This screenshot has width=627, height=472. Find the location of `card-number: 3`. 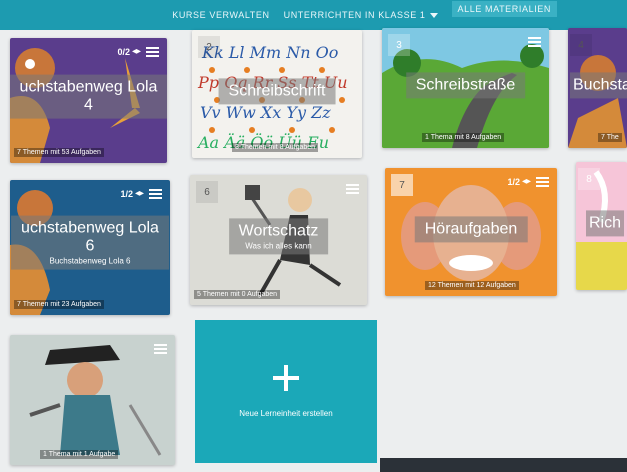

card-number: 3 is located at coordinates (399, 45).